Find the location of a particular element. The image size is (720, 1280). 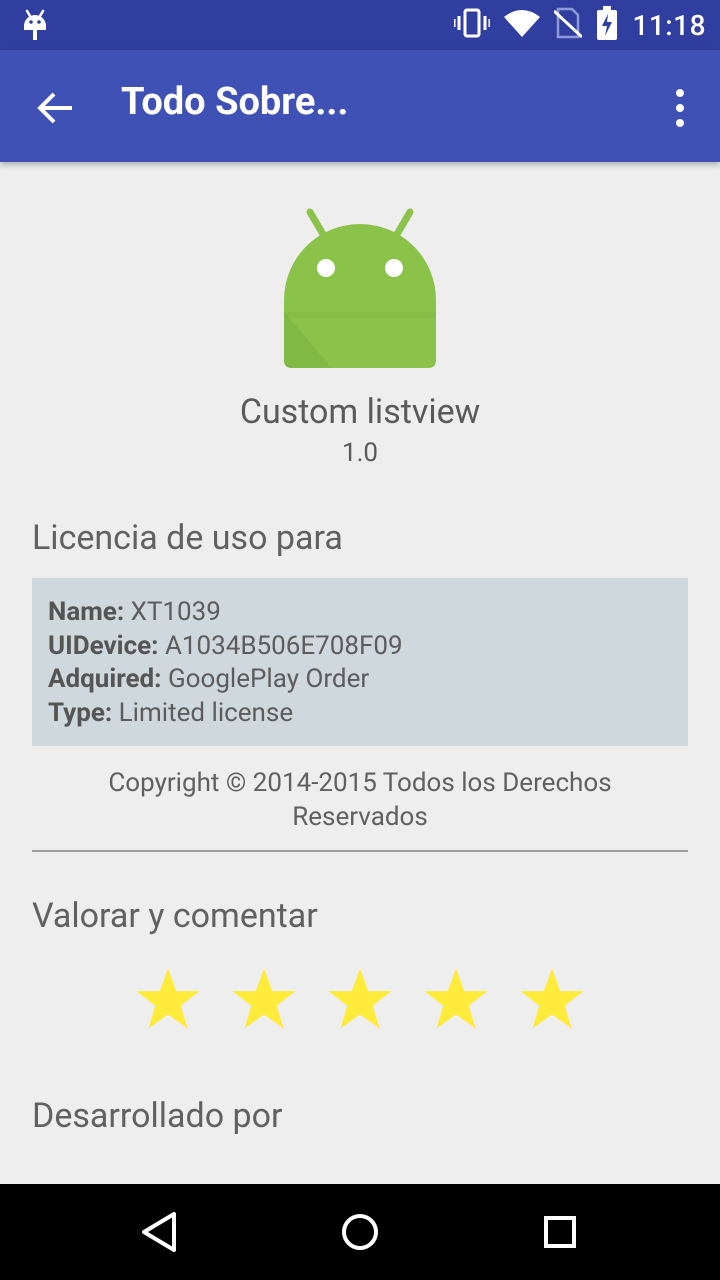

rating-heading: Valorar y comentar is located at coordinates (175, 916).